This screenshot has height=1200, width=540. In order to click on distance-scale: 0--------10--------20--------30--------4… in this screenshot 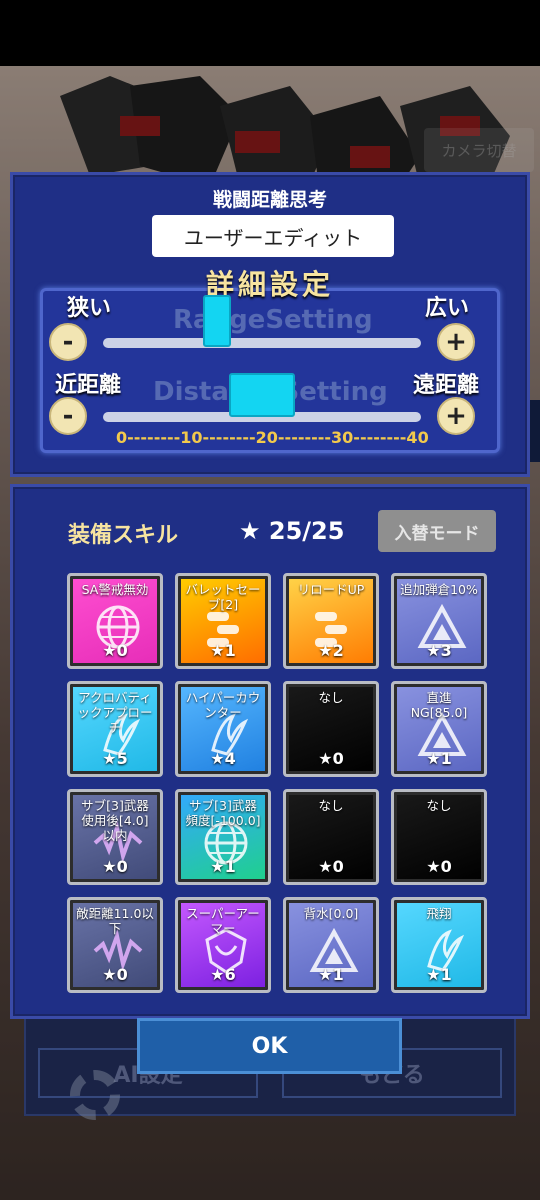, I will do `click(272, 437)`.